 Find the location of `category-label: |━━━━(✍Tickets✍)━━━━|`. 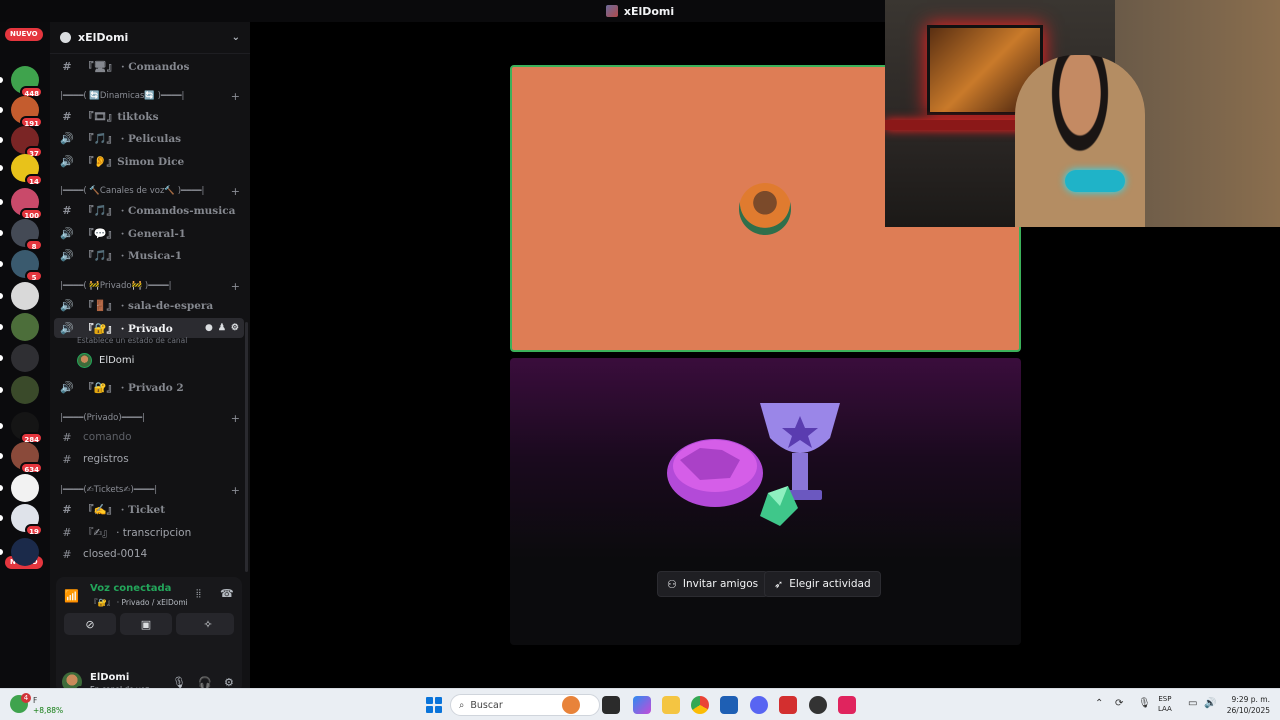

category-label: |━━━━(✍Tickets✍)━━━━| is located at coordinates (109, 490).